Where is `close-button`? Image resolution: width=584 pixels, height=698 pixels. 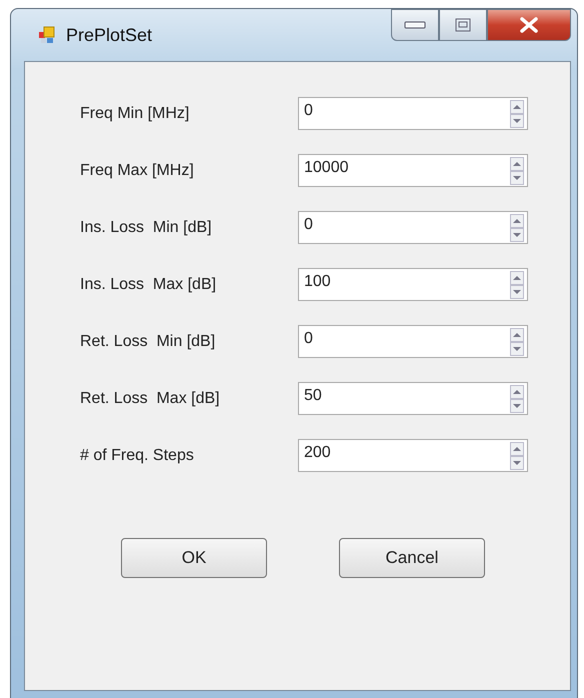
close-button is located at coordinates (529, 25).